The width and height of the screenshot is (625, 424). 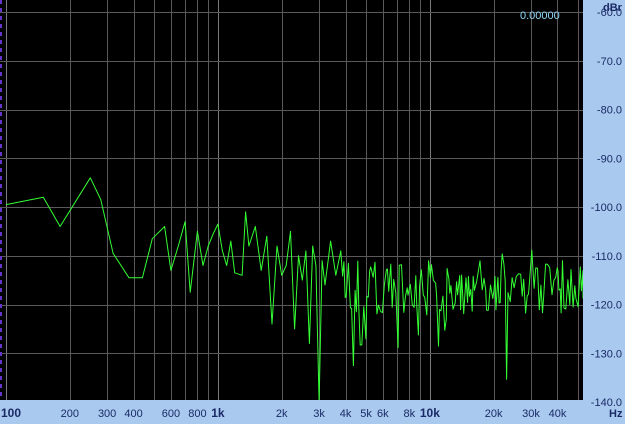 I want to click on y-tick-label: -120.0, so click(x=606, y=306).